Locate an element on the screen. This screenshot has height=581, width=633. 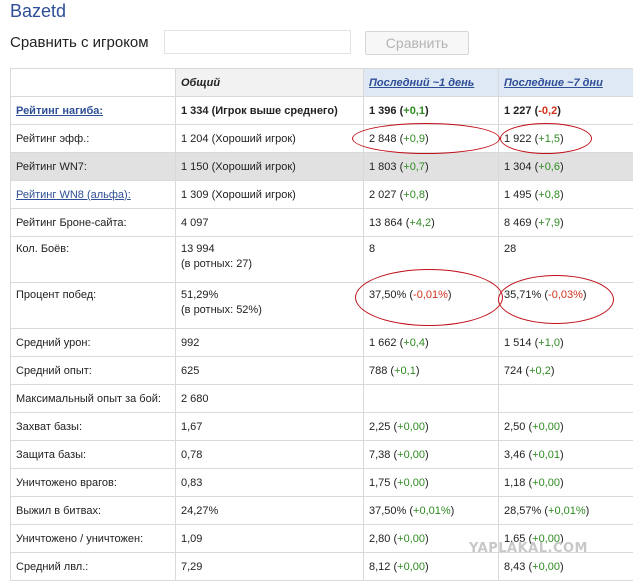
week-delta: +0,01% is located at coordinates (567, 511).